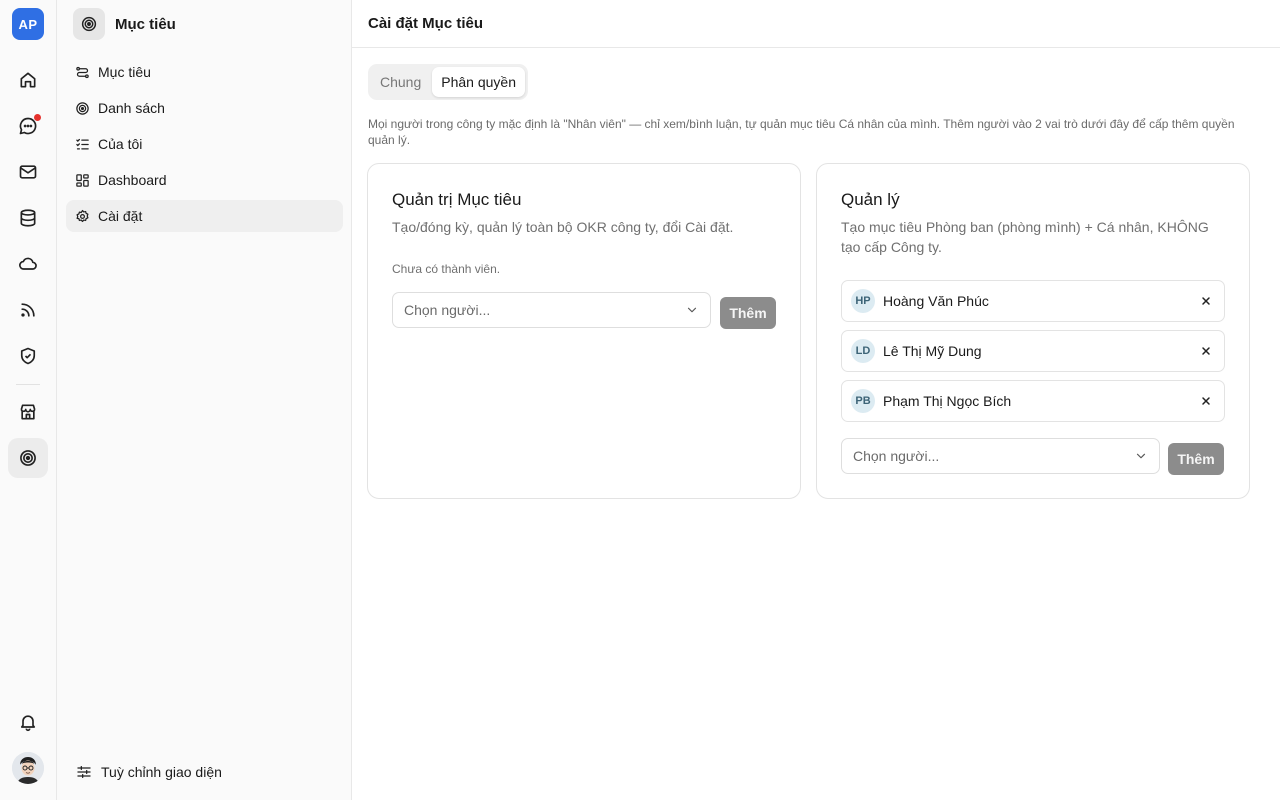  Describe the element at coordinates (204, 108) in the screenshot. I see `sidebar-item-danh-sach: Danh sách` at that location.